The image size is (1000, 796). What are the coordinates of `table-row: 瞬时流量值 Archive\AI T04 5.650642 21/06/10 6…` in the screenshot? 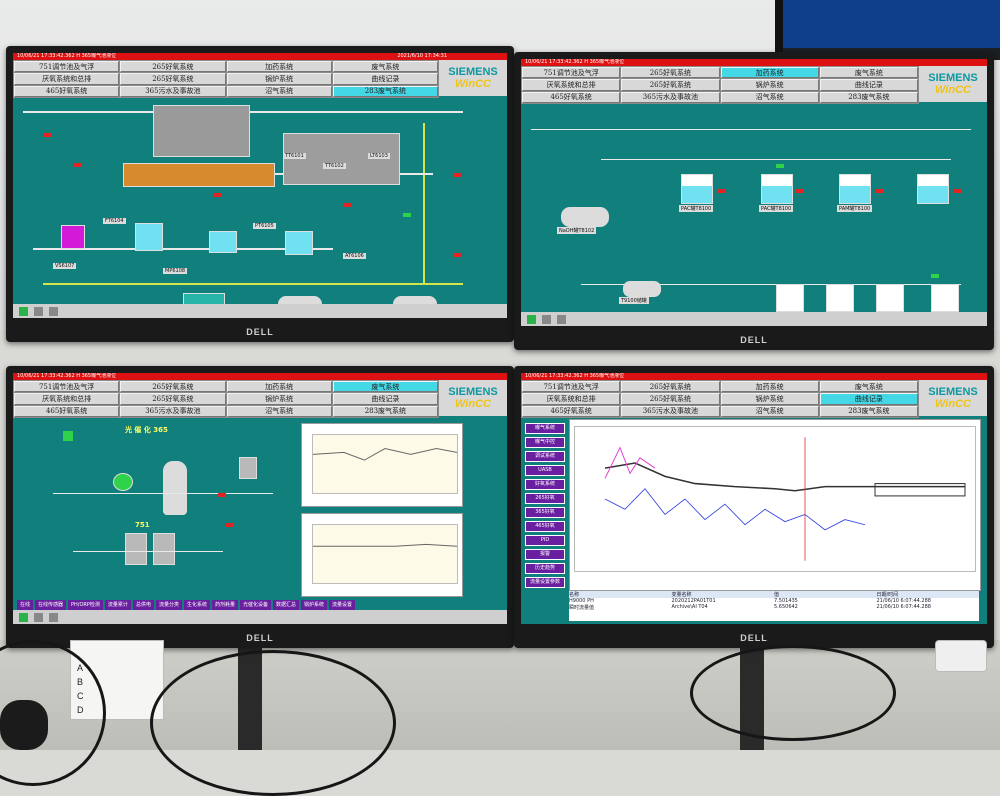 It's located at (774, 607).